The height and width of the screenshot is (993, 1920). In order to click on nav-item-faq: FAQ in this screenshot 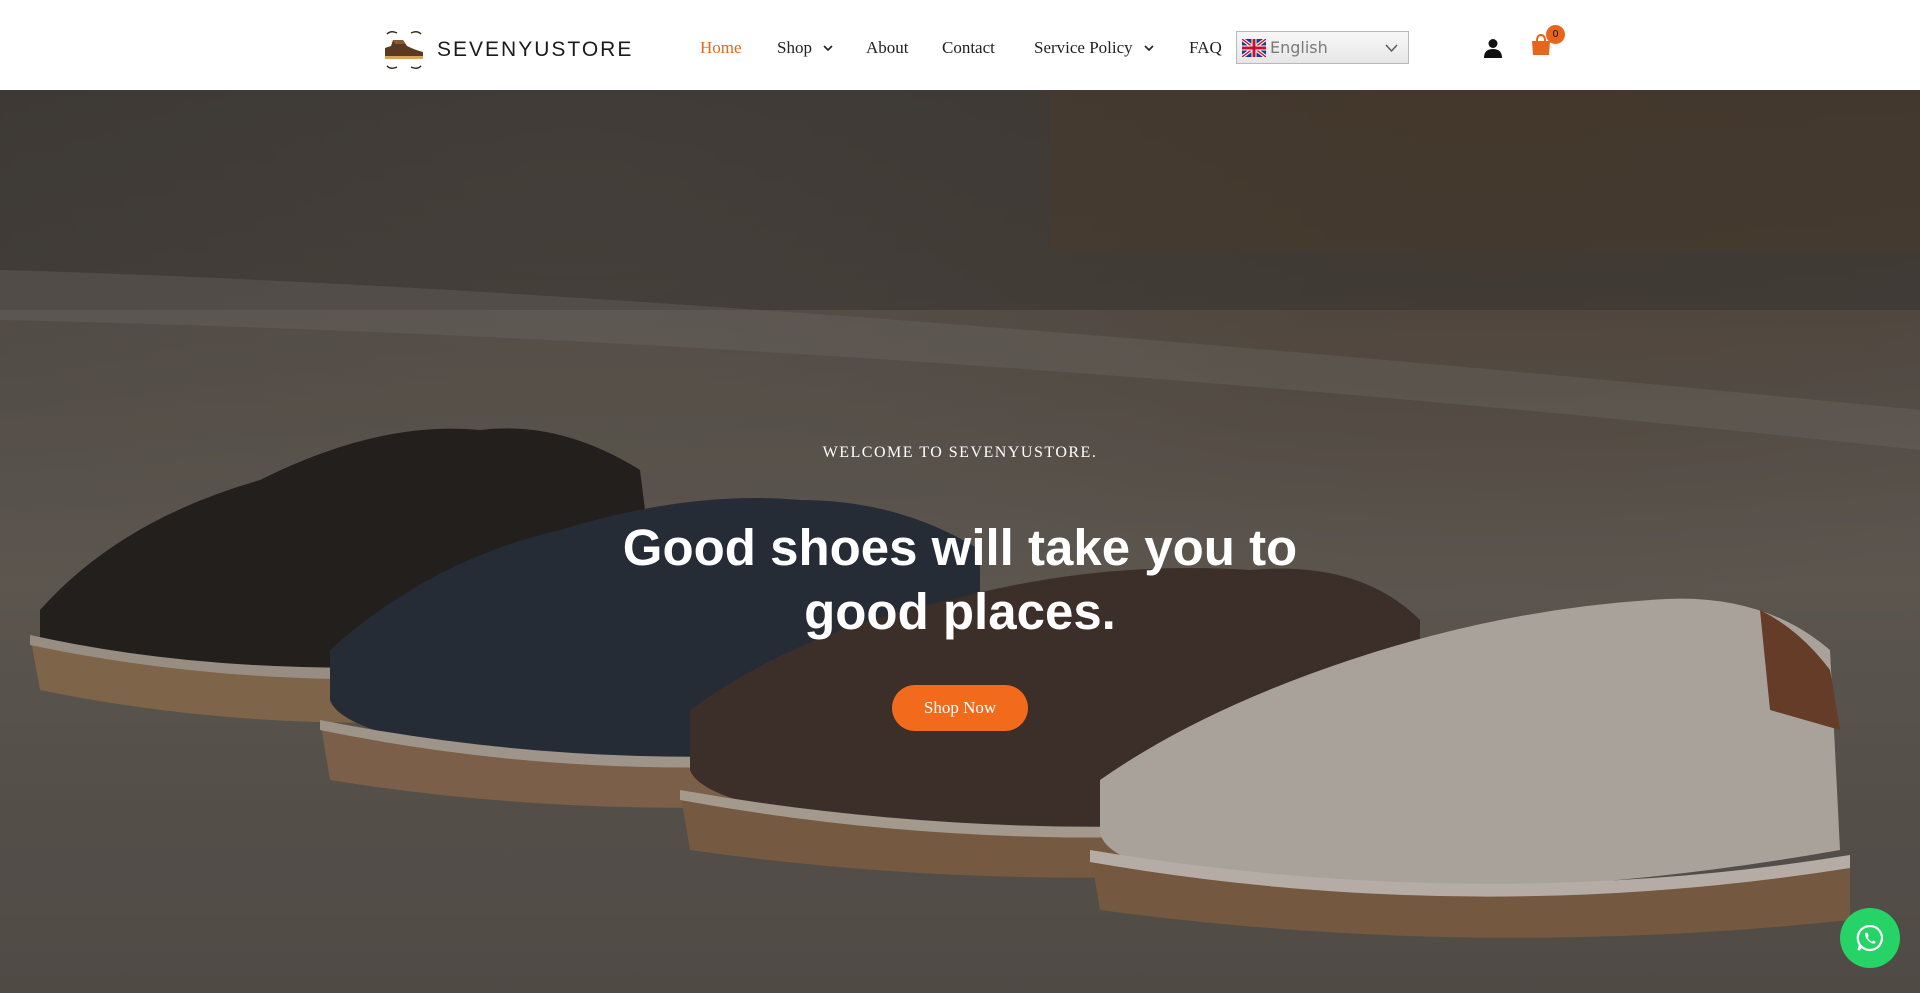, I will do `click(1205, 48)`.